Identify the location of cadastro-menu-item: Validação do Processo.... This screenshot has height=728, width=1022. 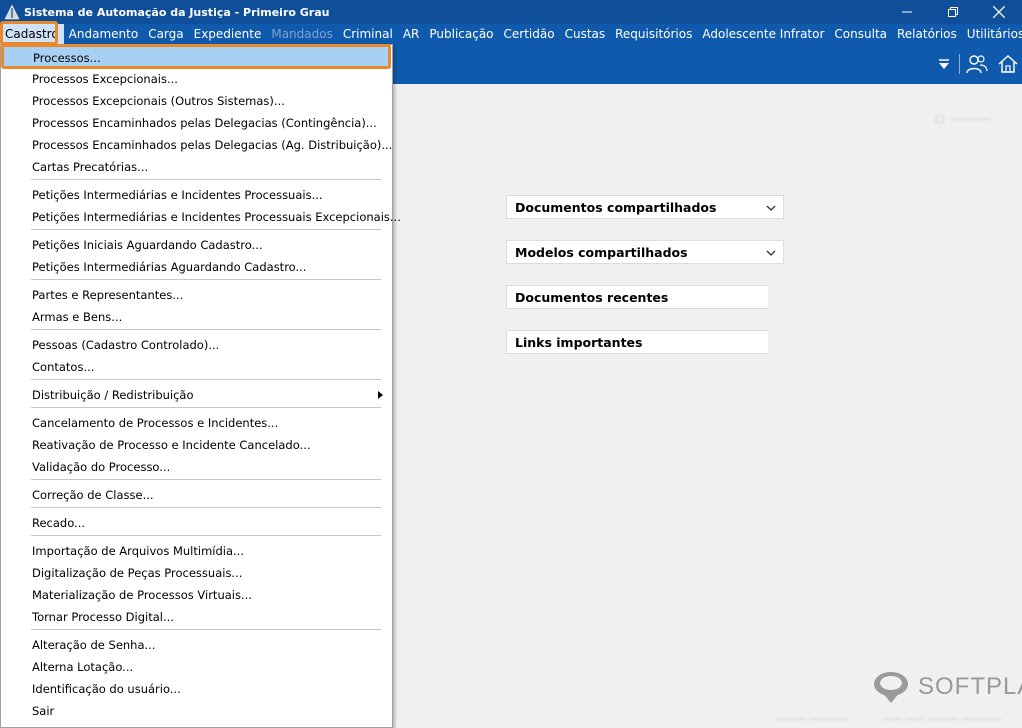
(196, 467).